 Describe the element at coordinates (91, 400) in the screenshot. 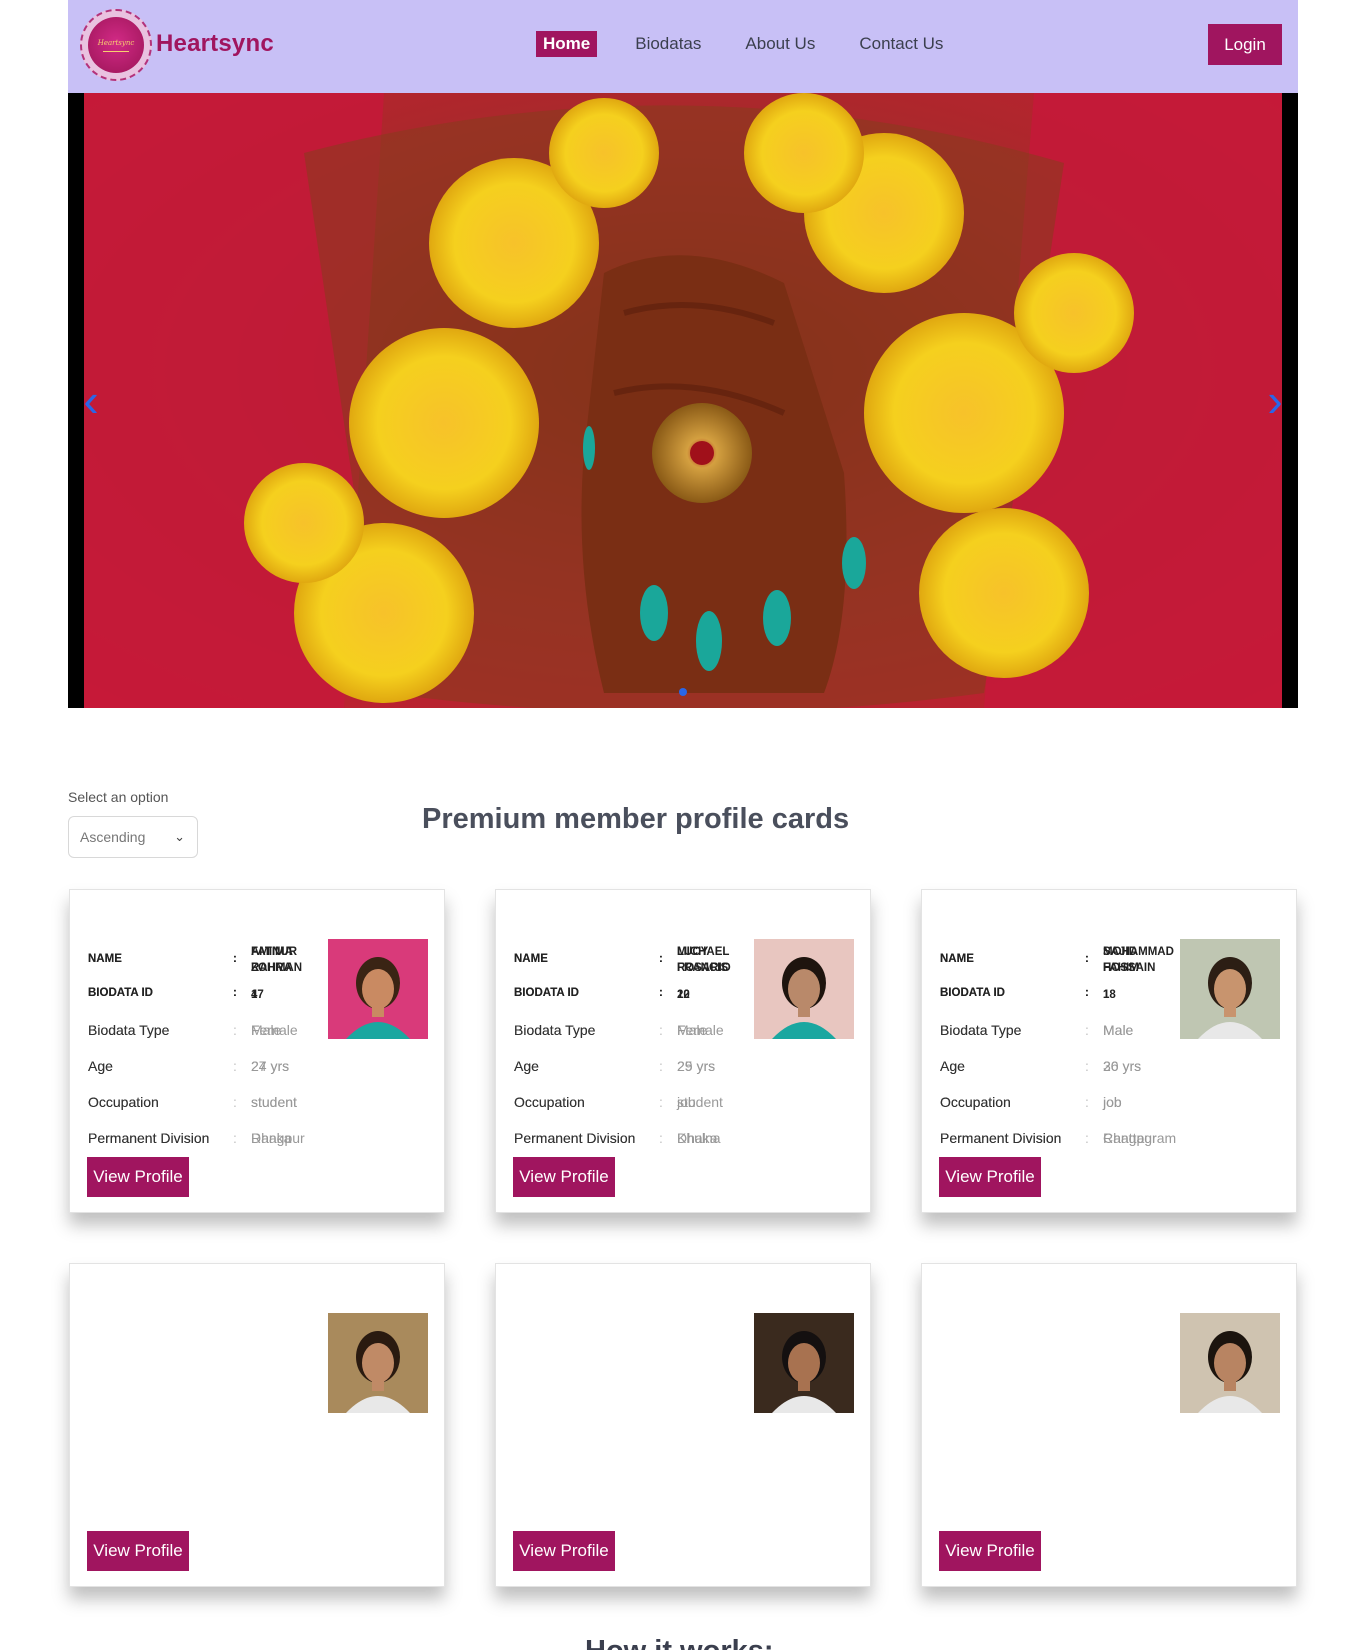

I see `chevron-left-icon: ‹` at that location.